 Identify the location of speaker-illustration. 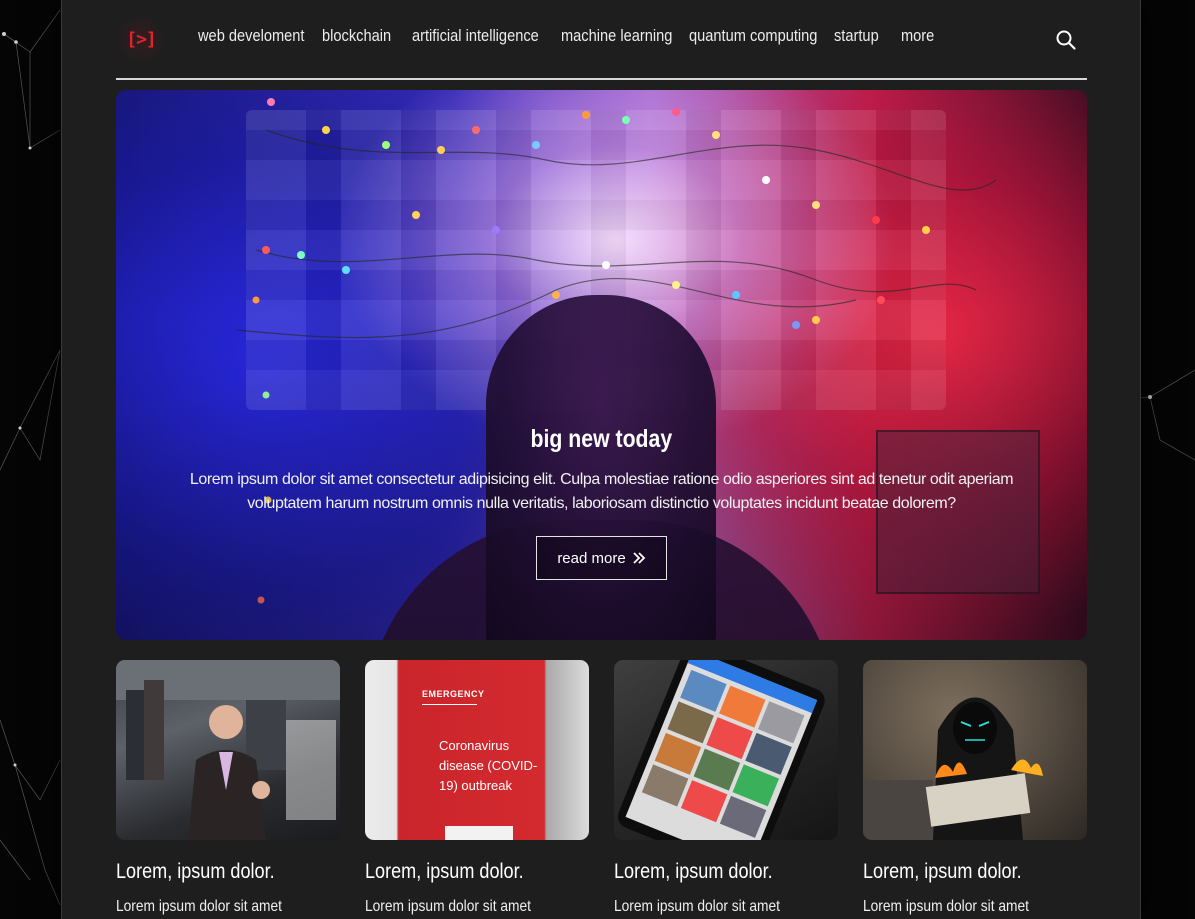
(228, 750).